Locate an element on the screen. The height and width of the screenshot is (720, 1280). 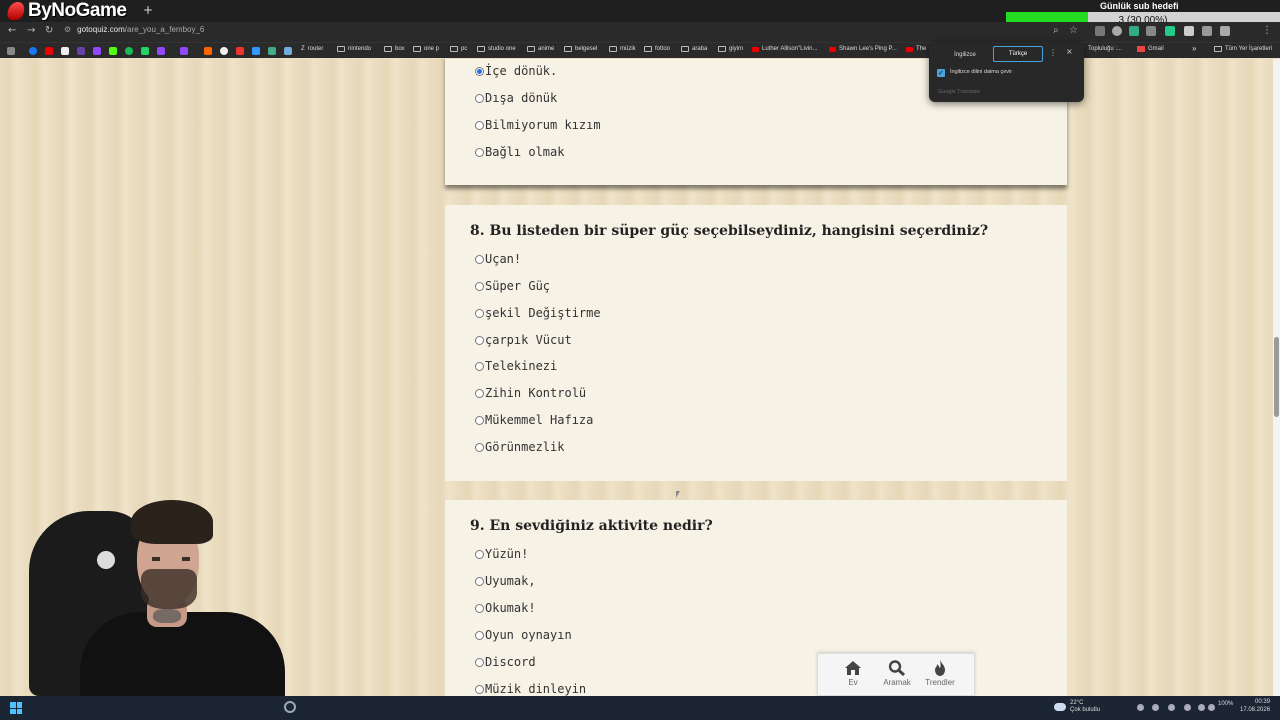
bookmark-folder: fottoo is located at coordinates (657, 49).